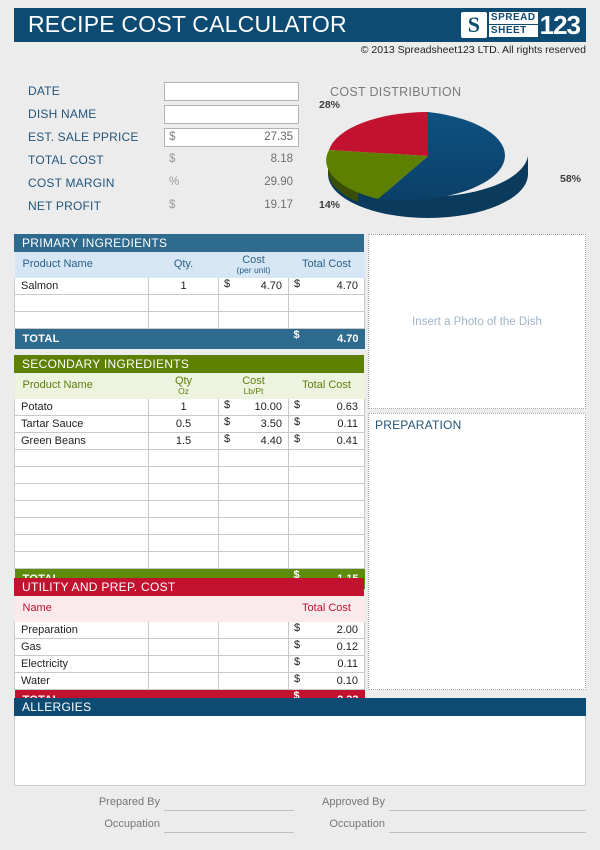  What do you see at coordinates (253, 286) in the screenshot?
I see `cell-unit-cost: $4.70` at bounding box center [253, 286].